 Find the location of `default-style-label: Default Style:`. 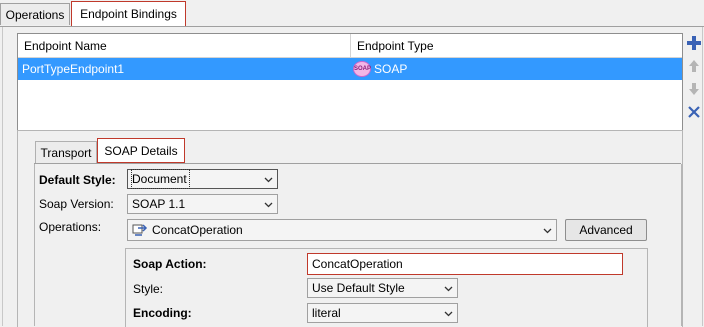

default-style-label: Default Style: is located at coordinates (77, 180).